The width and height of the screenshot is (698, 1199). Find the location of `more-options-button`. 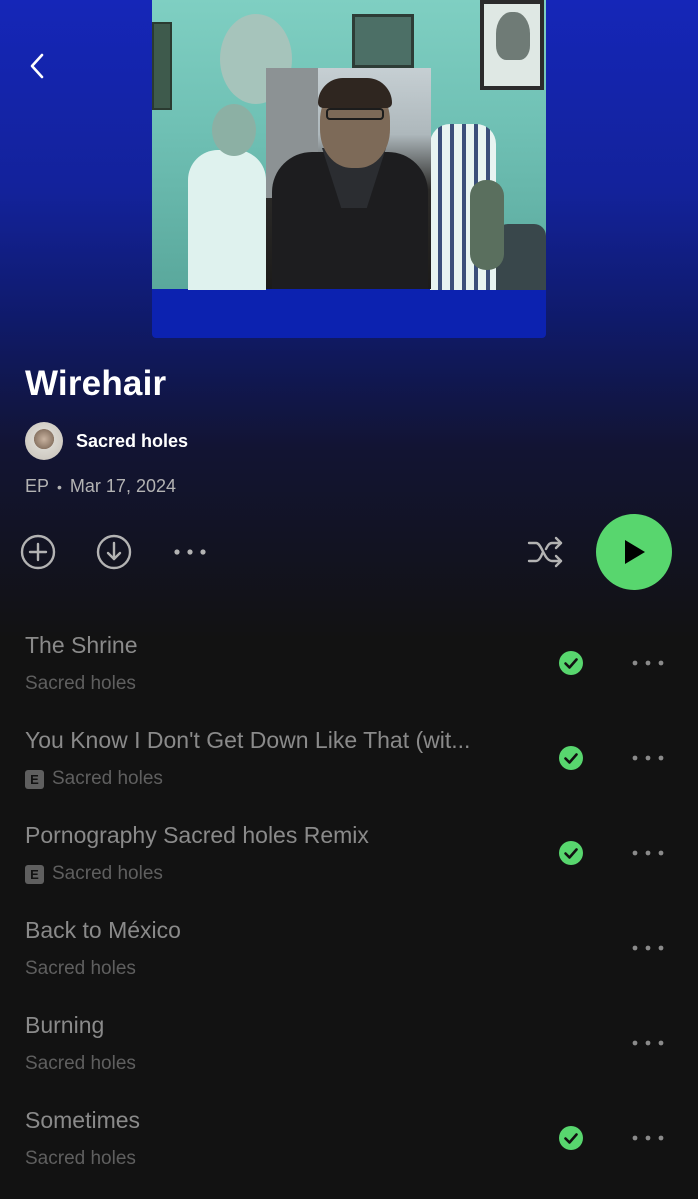

more-options-button is located at coordinates (190, 552).